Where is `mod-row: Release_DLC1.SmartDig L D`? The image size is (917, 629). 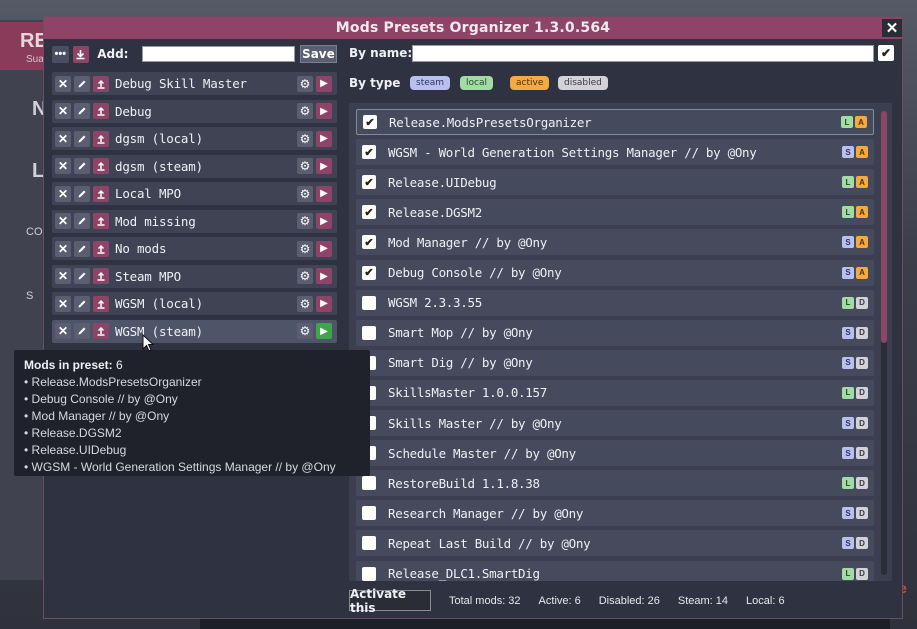 mod-row: Release_DLC1.SmartDig L D is located at coordinates (615, 570).